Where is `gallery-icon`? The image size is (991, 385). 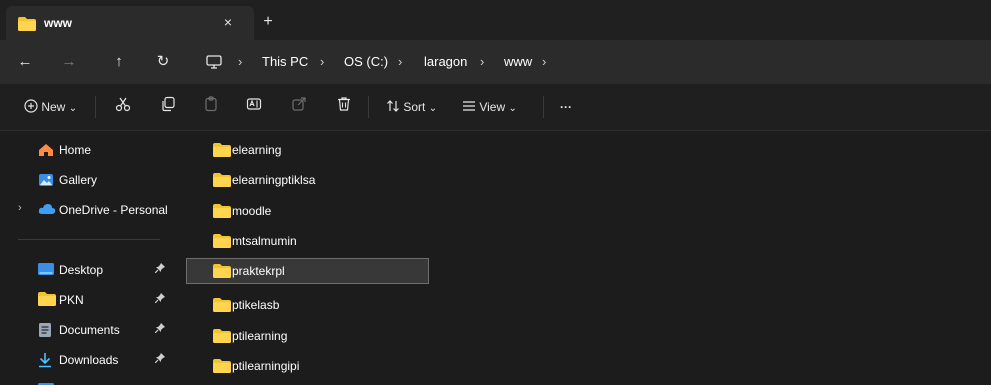 gallery-icon is located at coordinates (46, 181).